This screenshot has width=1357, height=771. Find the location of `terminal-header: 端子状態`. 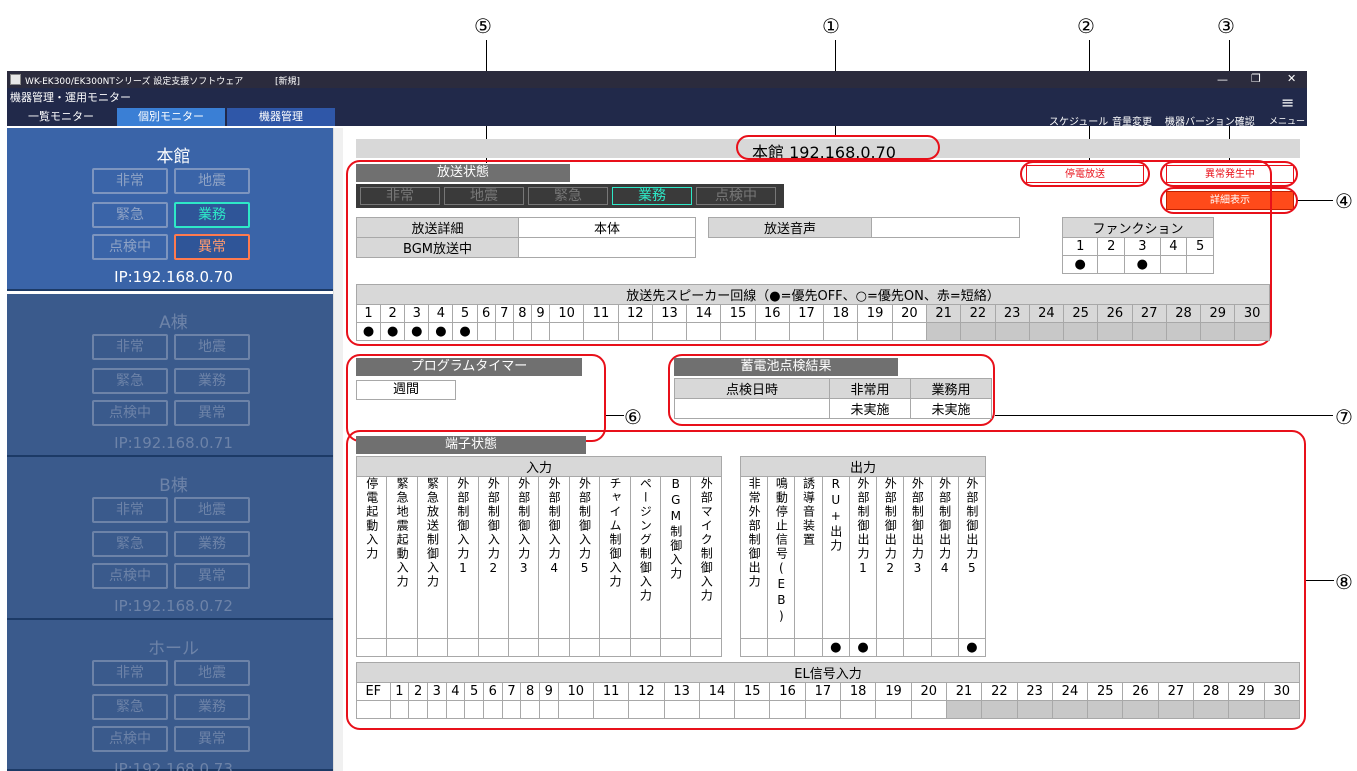

terminal-header: 端子状態 is located at coordinates (471, 445).